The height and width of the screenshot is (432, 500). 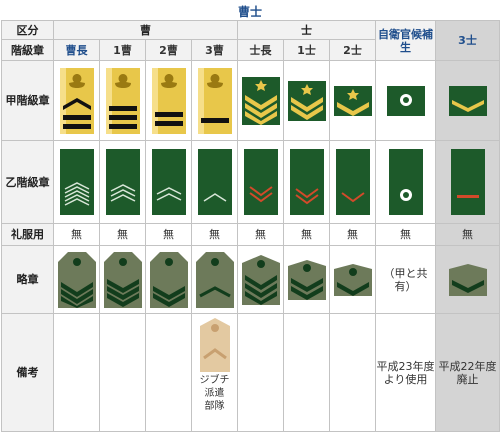 What do you see at coordinates (27, 50) in the screenshot?
I see `rank-label: 階級章` at bounding box center [27, 50].